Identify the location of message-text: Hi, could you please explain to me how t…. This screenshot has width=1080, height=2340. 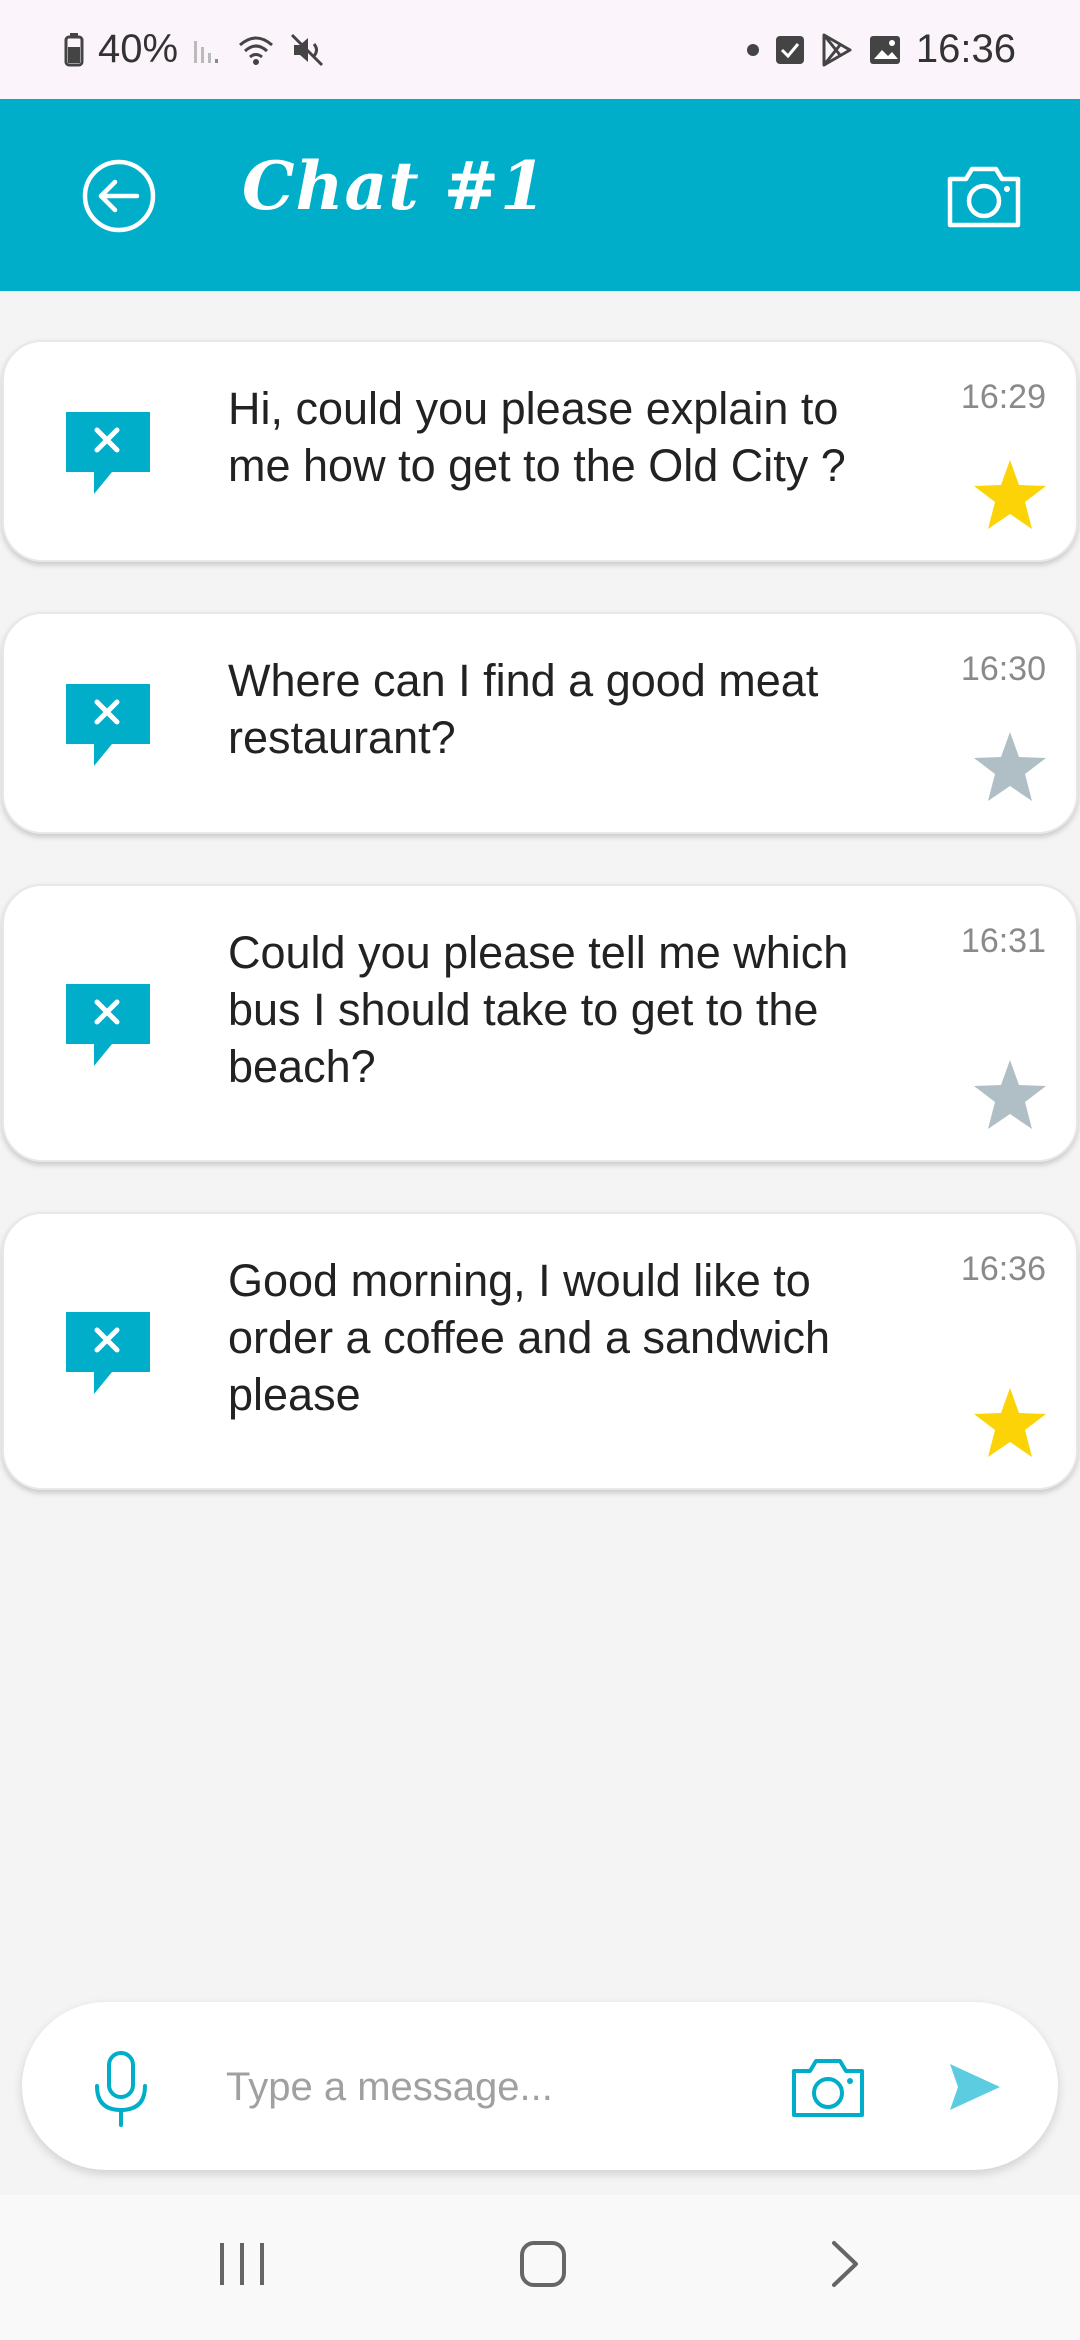
(537, 437).